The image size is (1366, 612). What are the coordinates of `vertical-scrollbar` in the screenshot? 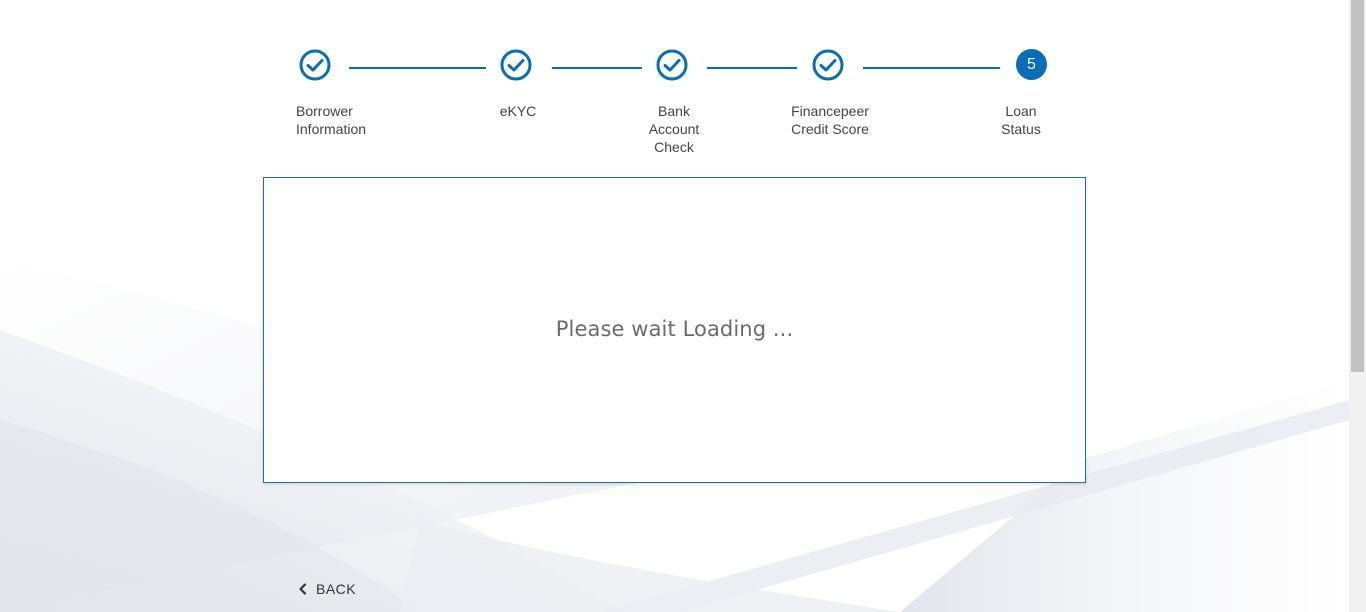 It's located at (1357, 306).